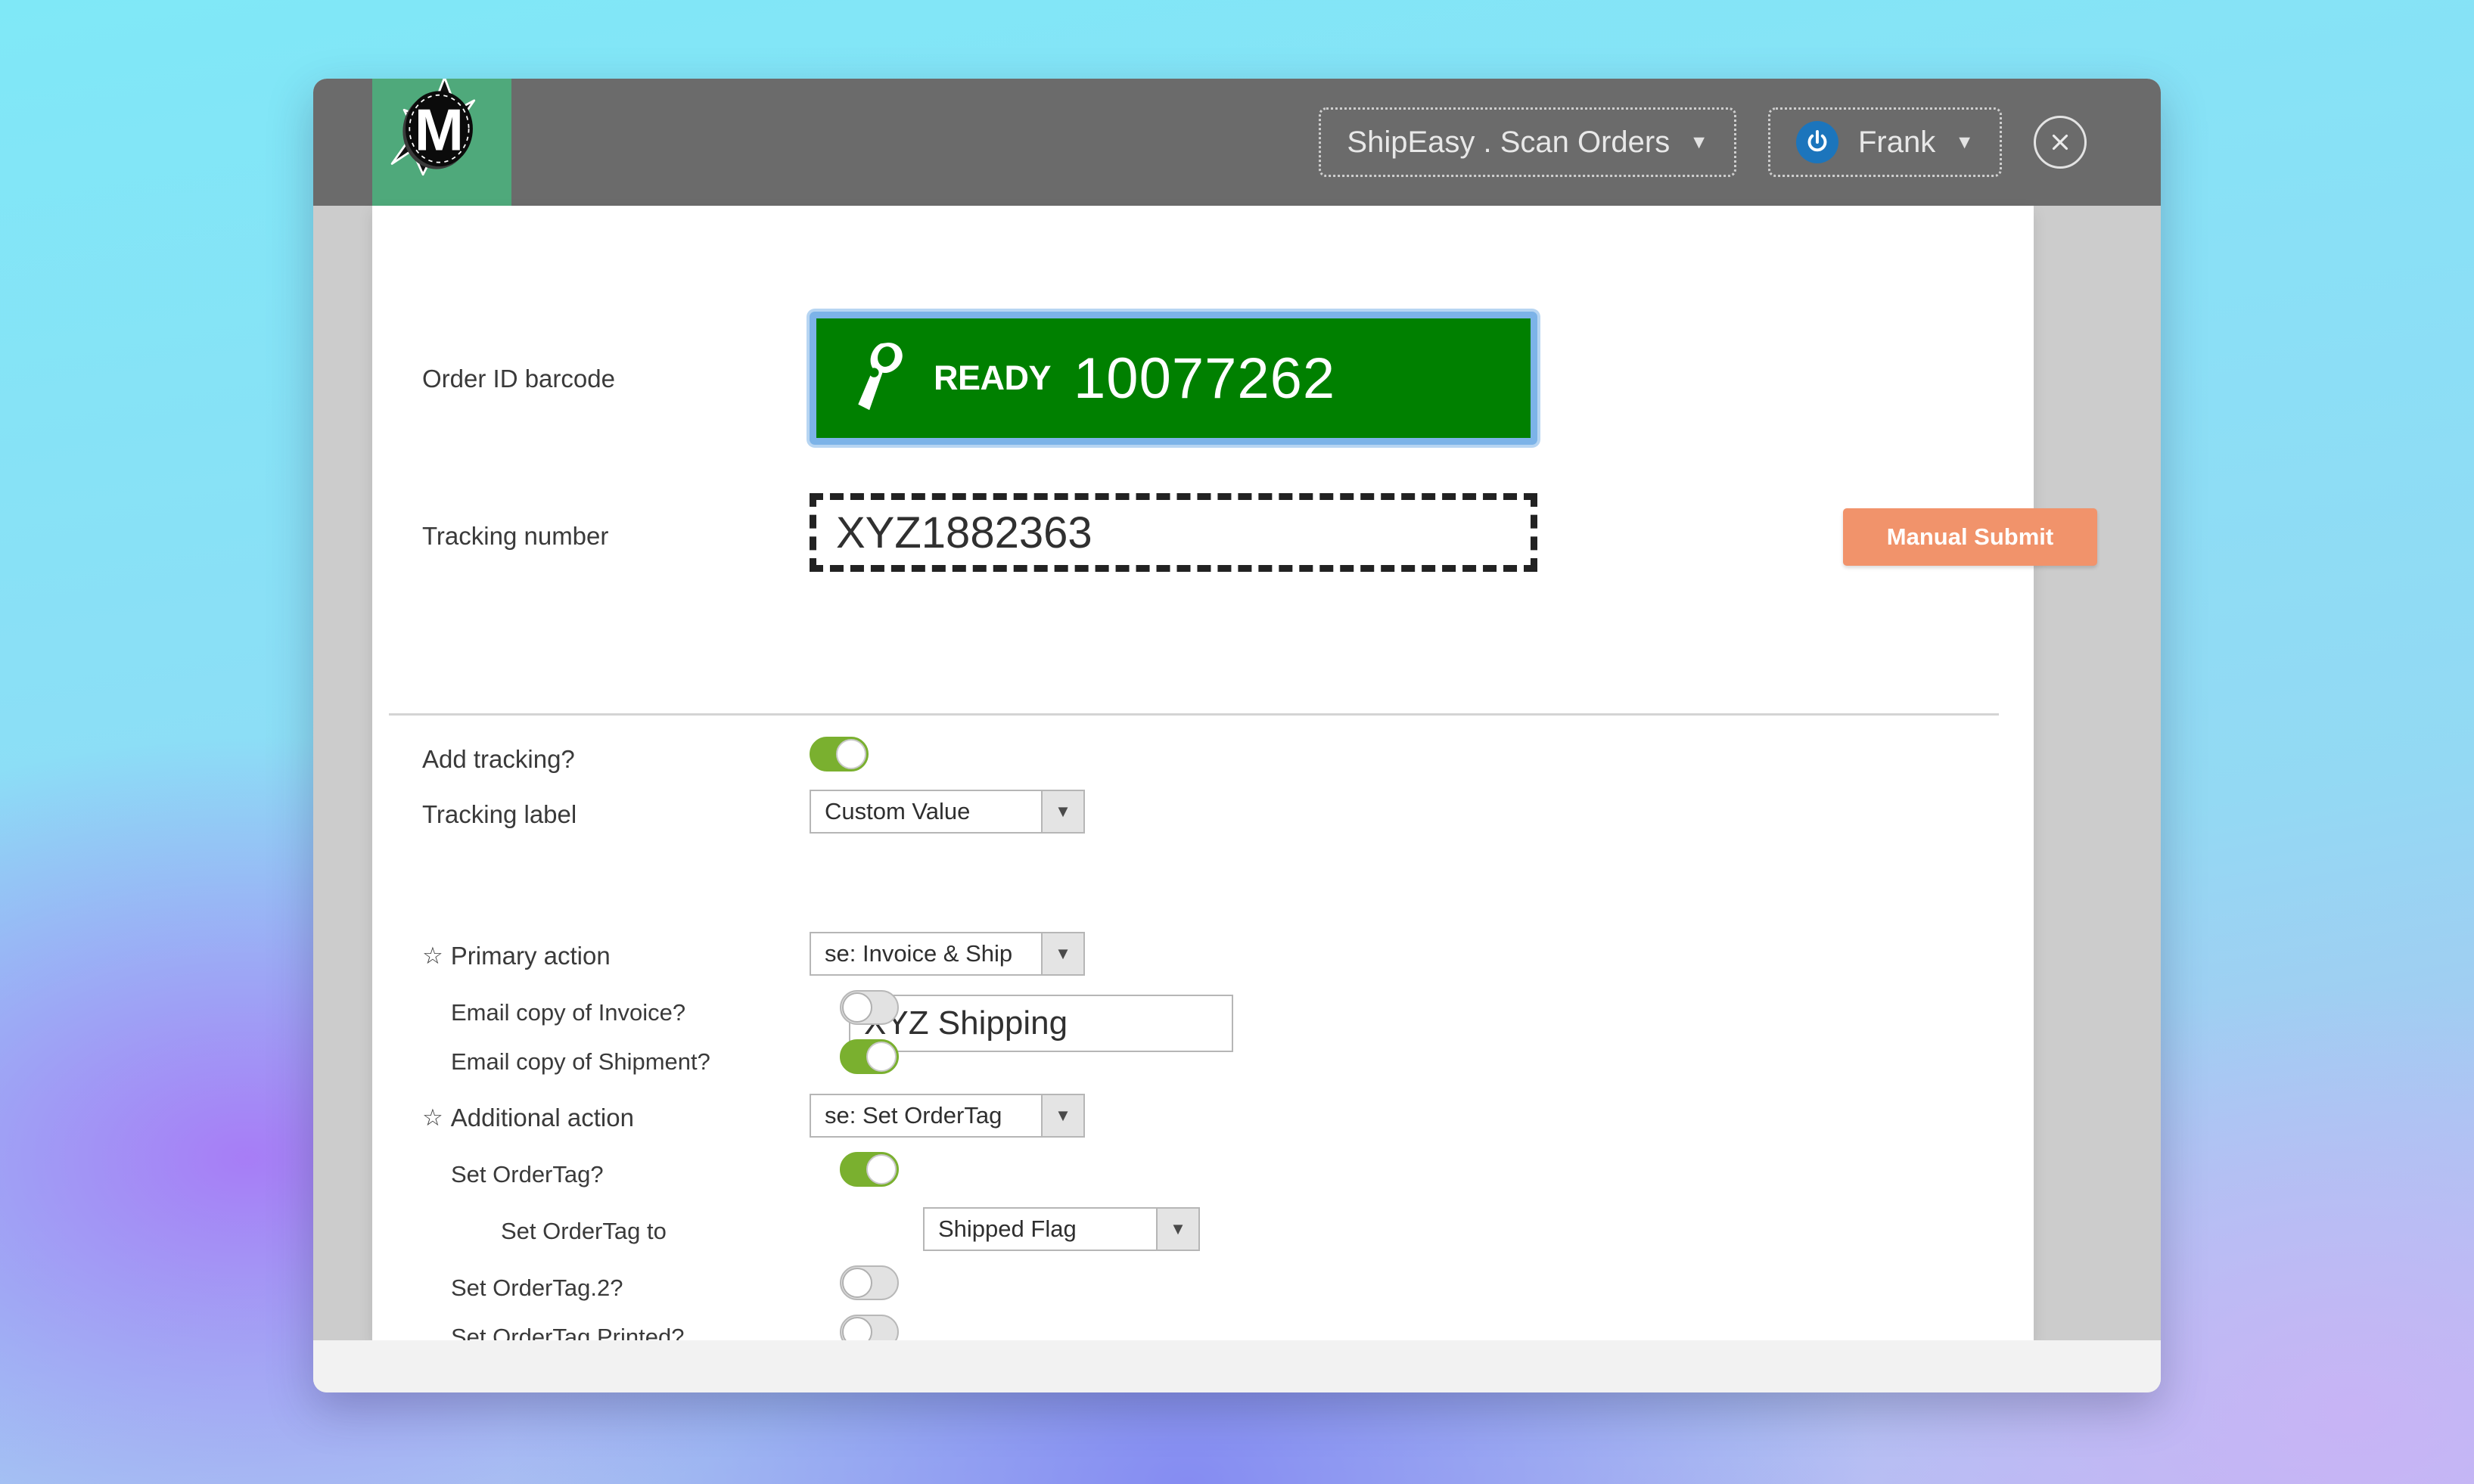 The width and height of the screenshot is (2474, 1484). I want to click on additional-action-label-row: ☆ Additional action, so click(528, 1117).